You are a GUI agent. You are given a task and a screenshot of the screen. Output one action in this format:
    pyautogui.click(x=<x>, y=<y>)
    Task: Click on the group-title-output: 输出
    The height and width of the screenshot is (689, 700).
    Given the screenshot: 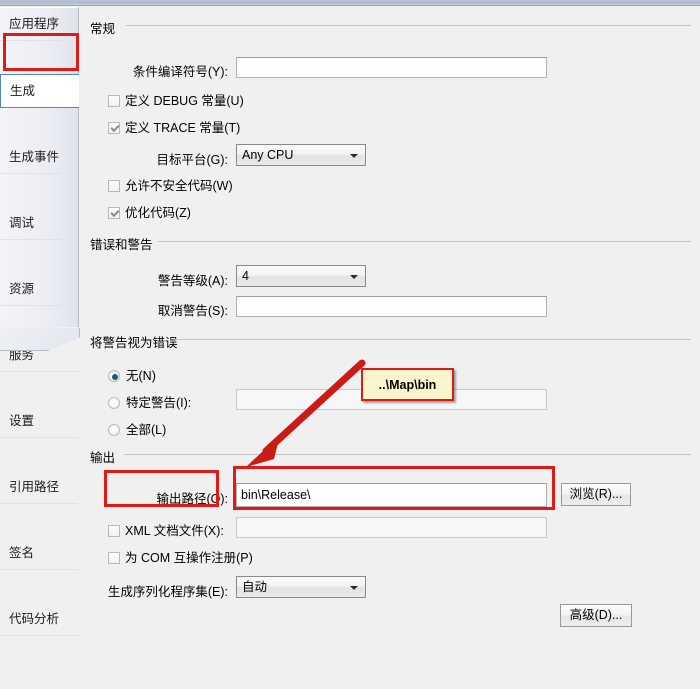 What is the action you would take?
    pyautogui.click(x=103, y=458)
    